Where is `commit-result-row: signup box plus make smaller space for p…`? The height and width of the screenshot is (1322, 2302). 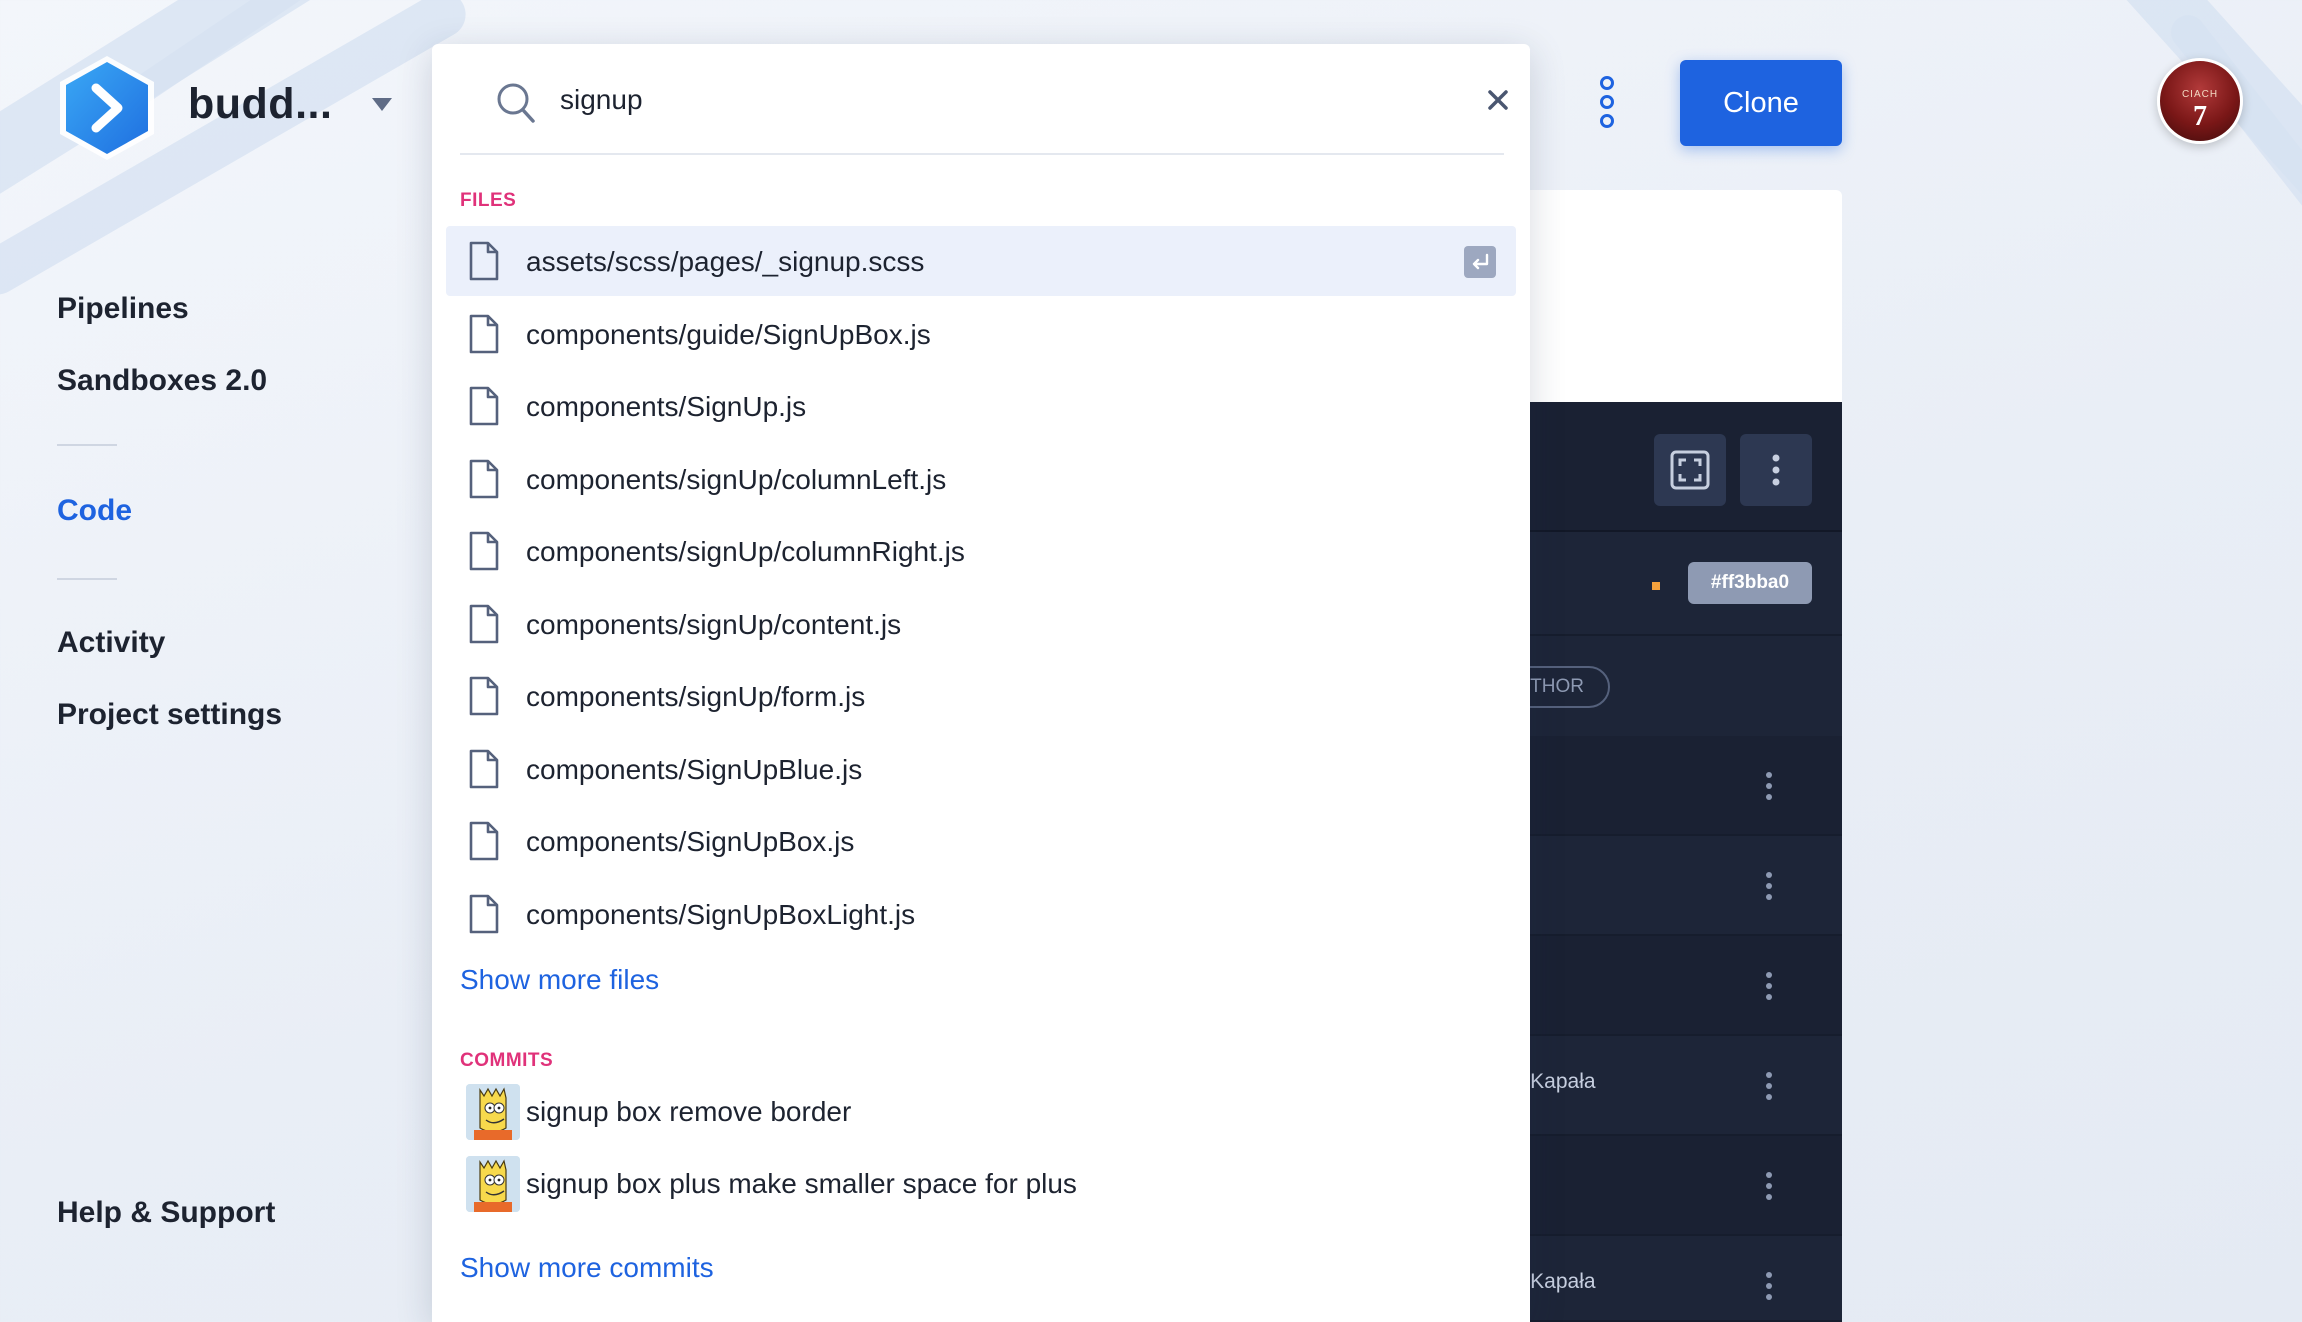 commit-result-row: signup box plus make smaller space for p… is located at coordinates (981, 1183).